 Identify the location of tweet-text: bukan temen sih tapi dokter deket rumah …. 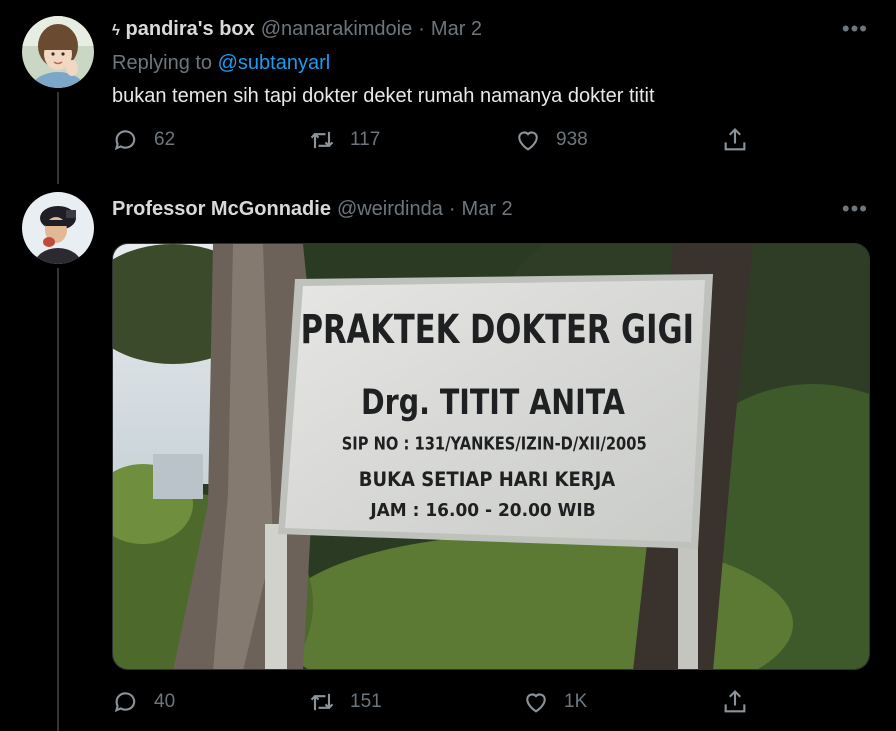
(383, 96).